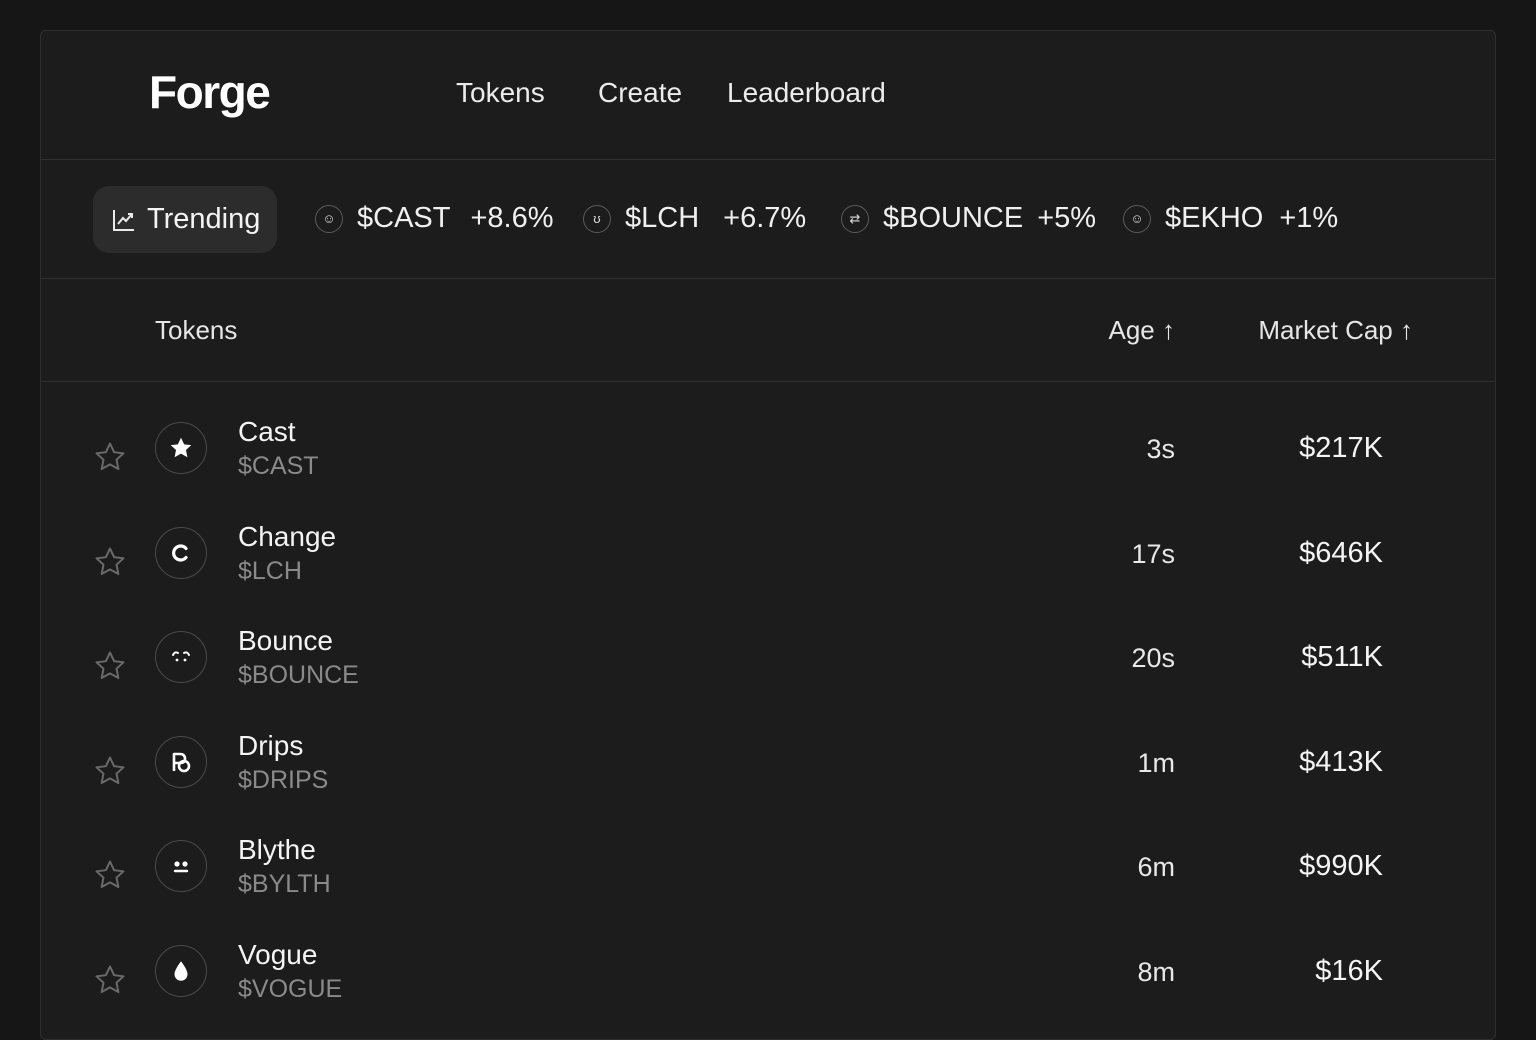 The image size is (1536, 1040). Describe the element at coordinates (768, 330) in the screenshot. I see `table-header: Tokens Age ↑ Market Cap ↑` at that location.